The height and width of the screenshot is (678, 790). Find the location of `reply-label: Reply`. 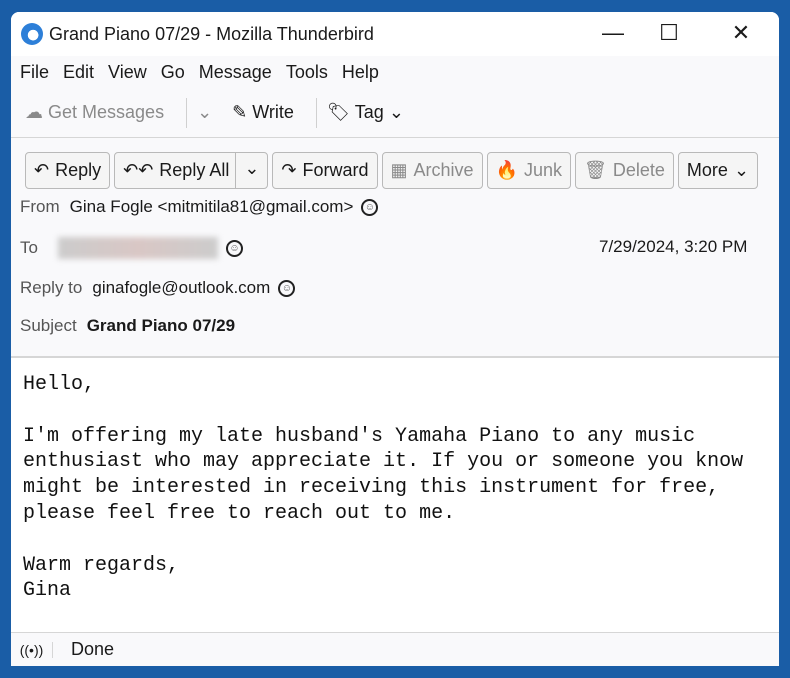

reply-label: Reply is located at coordinates (78, 170).